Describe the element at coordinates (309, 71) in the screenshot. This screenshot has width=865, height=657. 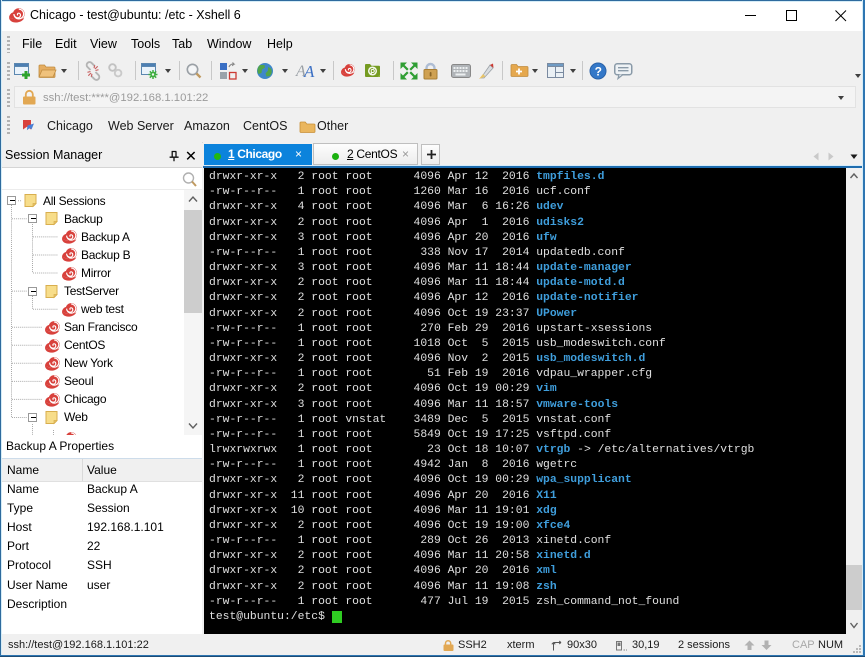
I see `svg-text: A` at that location.